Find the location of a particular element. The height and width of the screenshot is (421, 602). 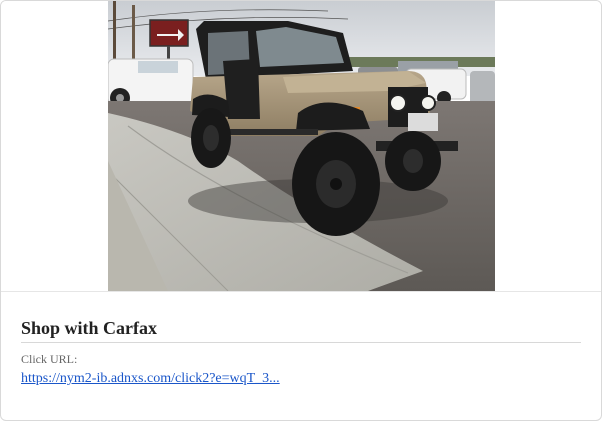

ad-title: Shop with Carfax is located at coordinates (301, 315).